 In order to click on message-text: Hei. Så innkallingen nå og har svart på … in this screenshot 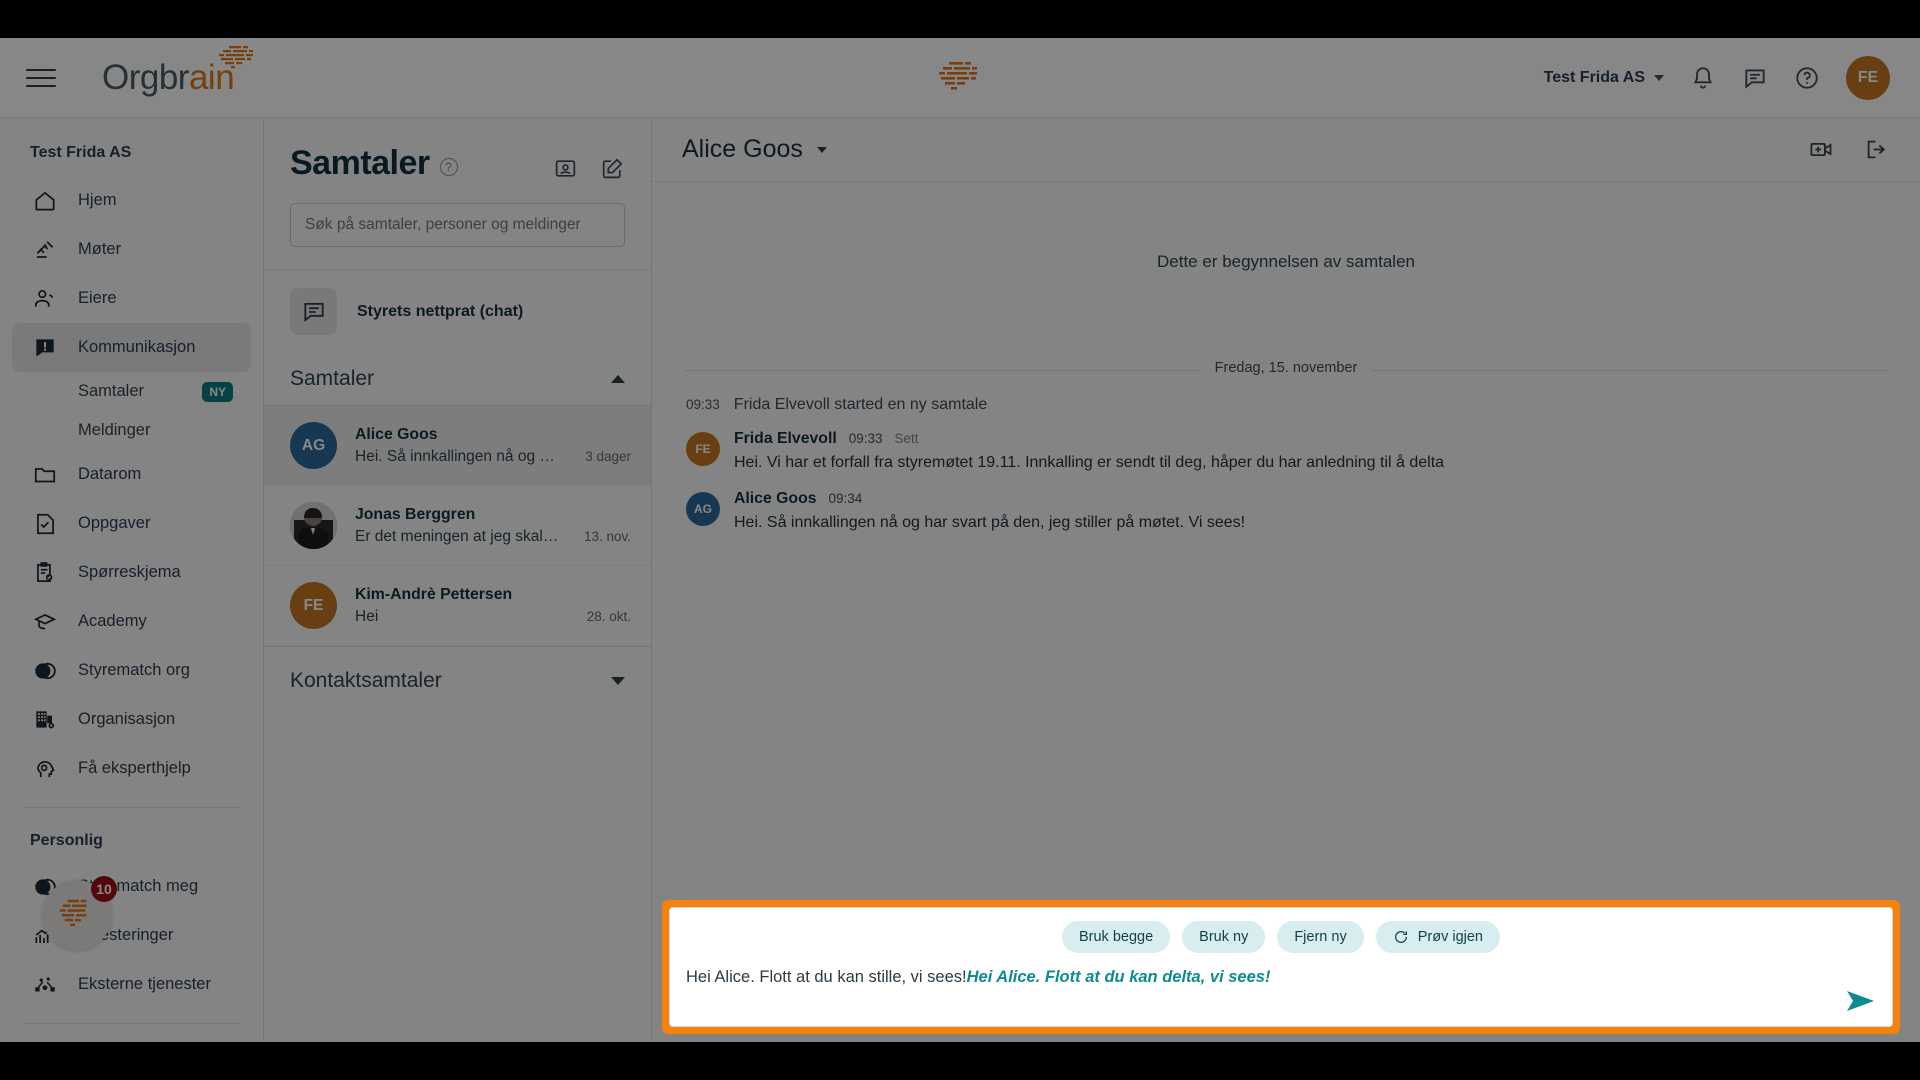, I will do `click(990, 522)`.